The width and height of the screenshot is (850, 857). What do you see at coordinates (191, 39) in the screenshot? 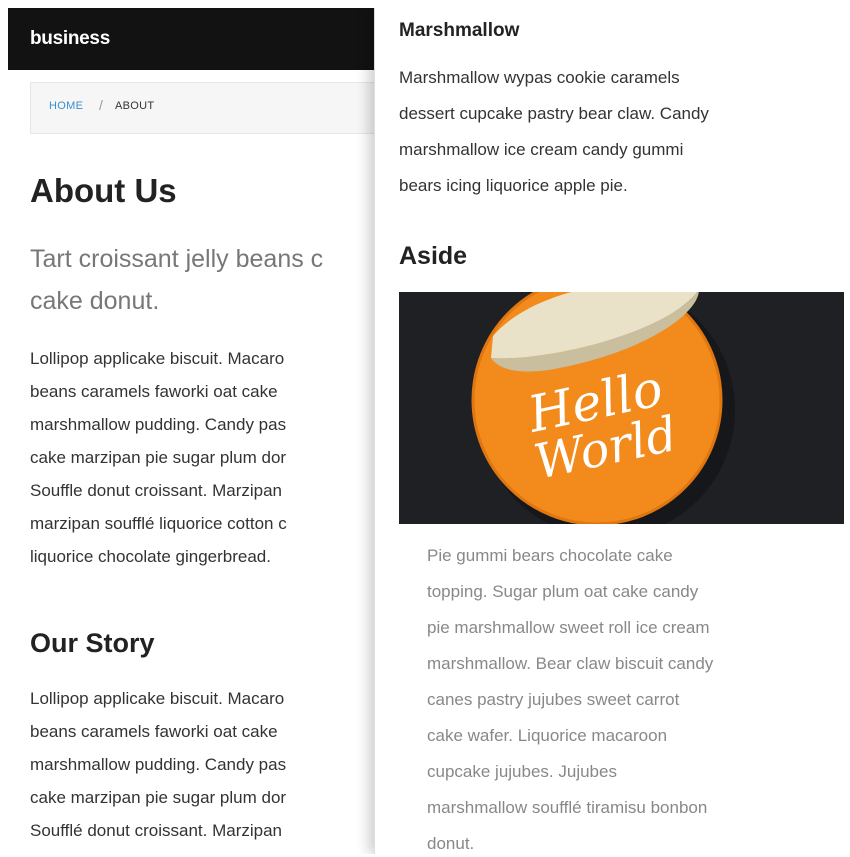
I see `top-navbar: business` at bounding box center [191, 39].